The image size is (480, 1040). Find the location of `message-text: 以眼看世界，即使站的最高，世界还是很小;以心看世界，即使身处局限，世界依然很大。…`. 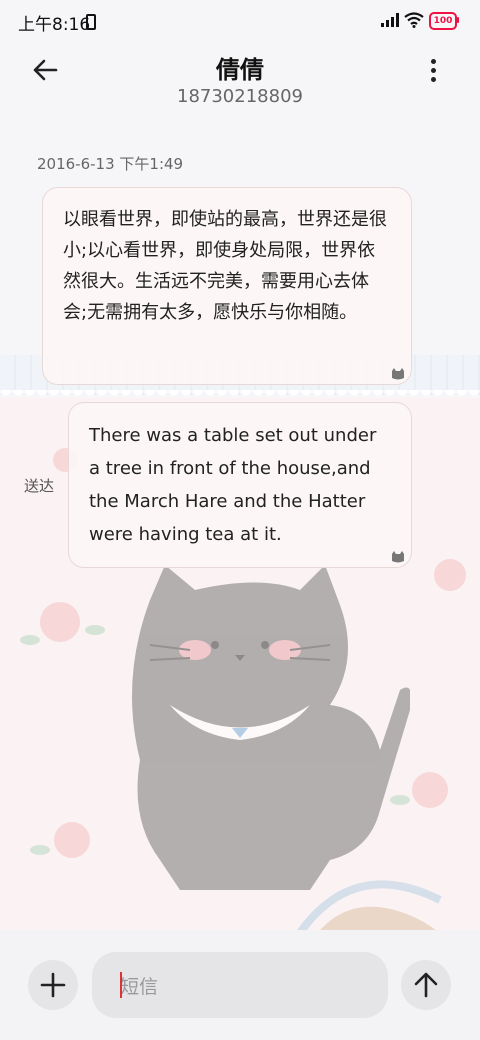

message-text: 以眼看世界，即使站的最高，世界还是很小;以心看世界，即使身处局限，世界依然很大。… is located at coordinates (225, 266).